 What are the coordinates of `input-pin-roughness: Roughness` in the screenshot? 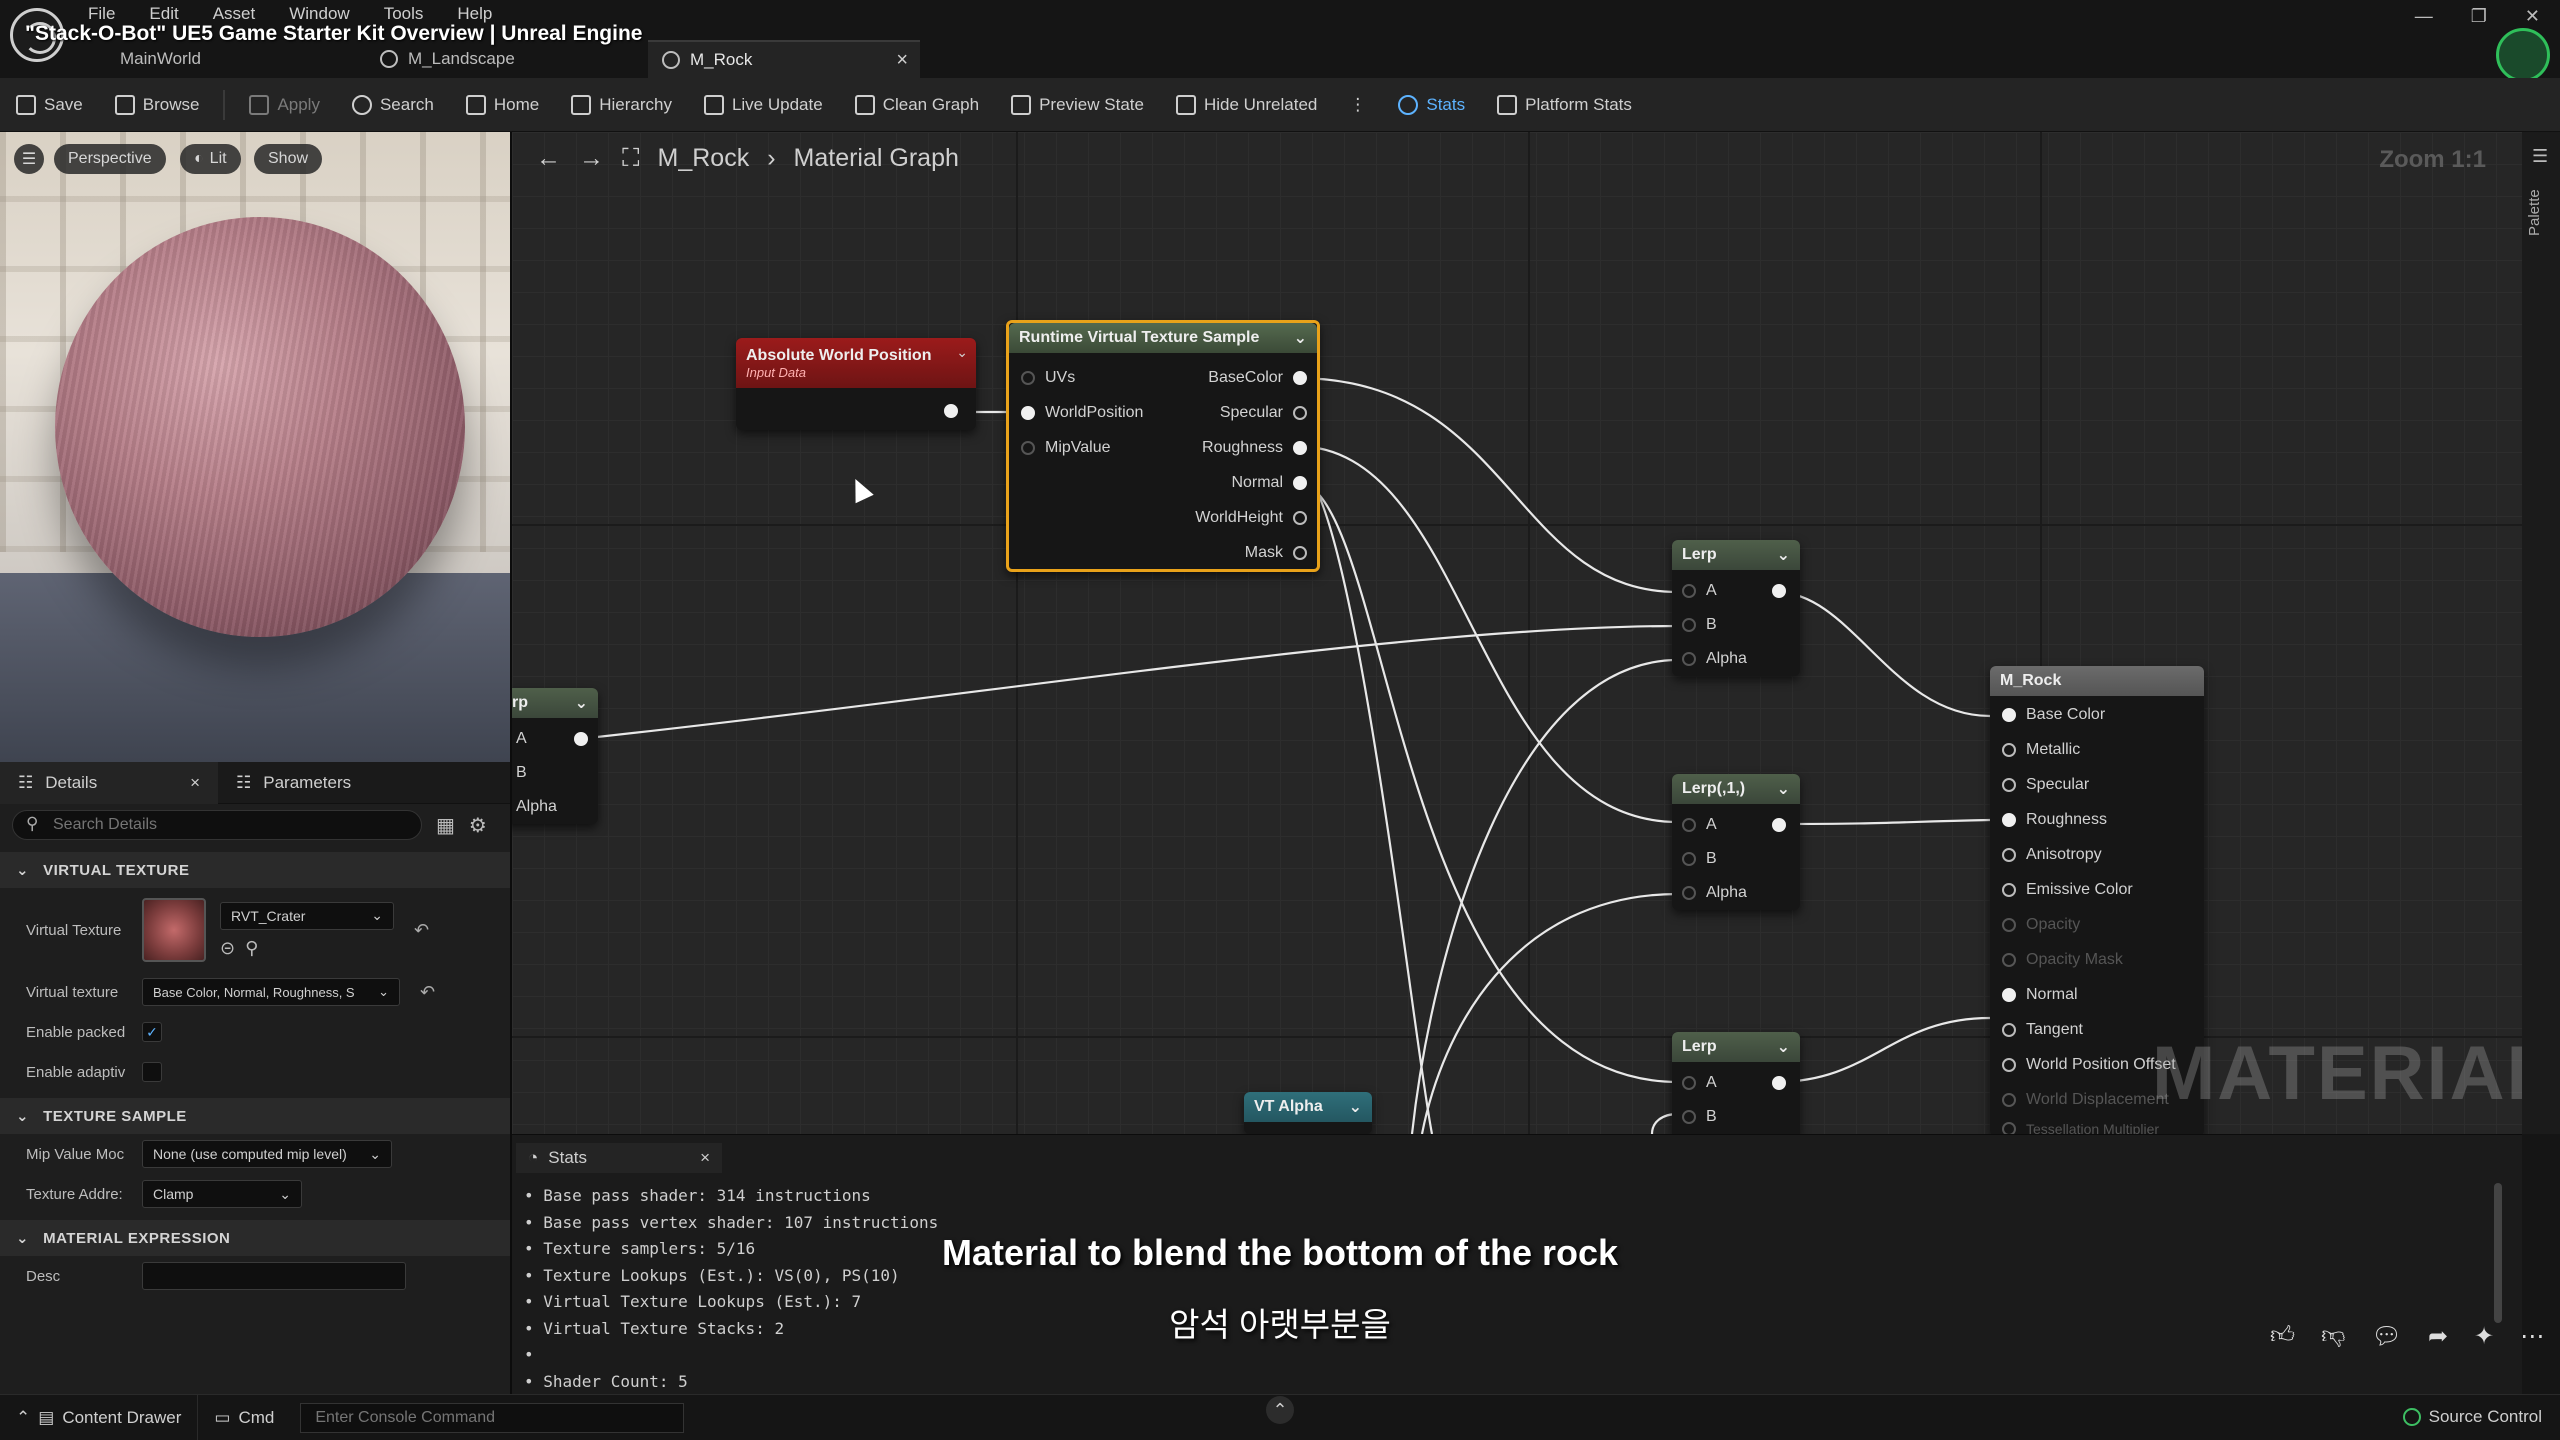 It's located at (2054, 820).